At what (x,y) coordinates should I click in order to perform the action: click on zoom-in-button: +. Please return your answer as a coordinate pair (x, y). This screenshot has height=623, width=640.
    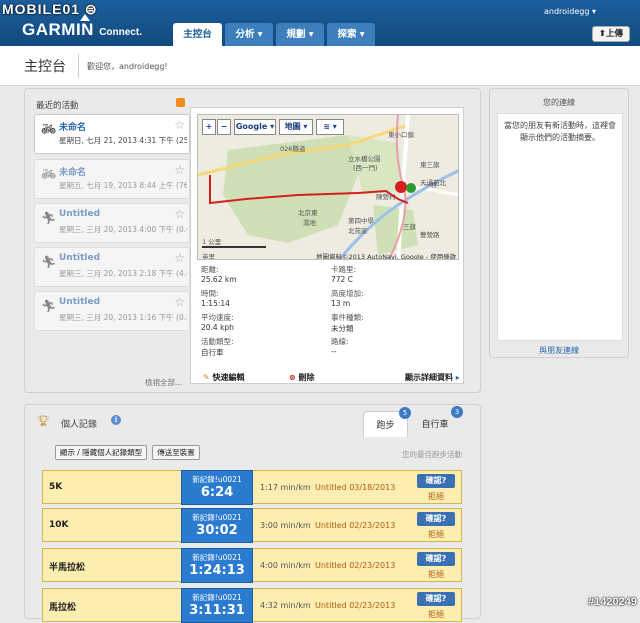
    Looking at the image, I should click on (209, 127).